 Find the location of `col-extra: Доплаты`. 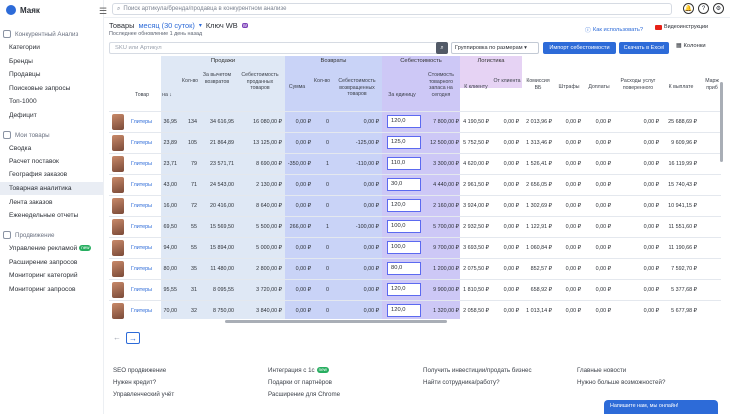

col-extra: Доплаты is located at coordinates (599, 87).